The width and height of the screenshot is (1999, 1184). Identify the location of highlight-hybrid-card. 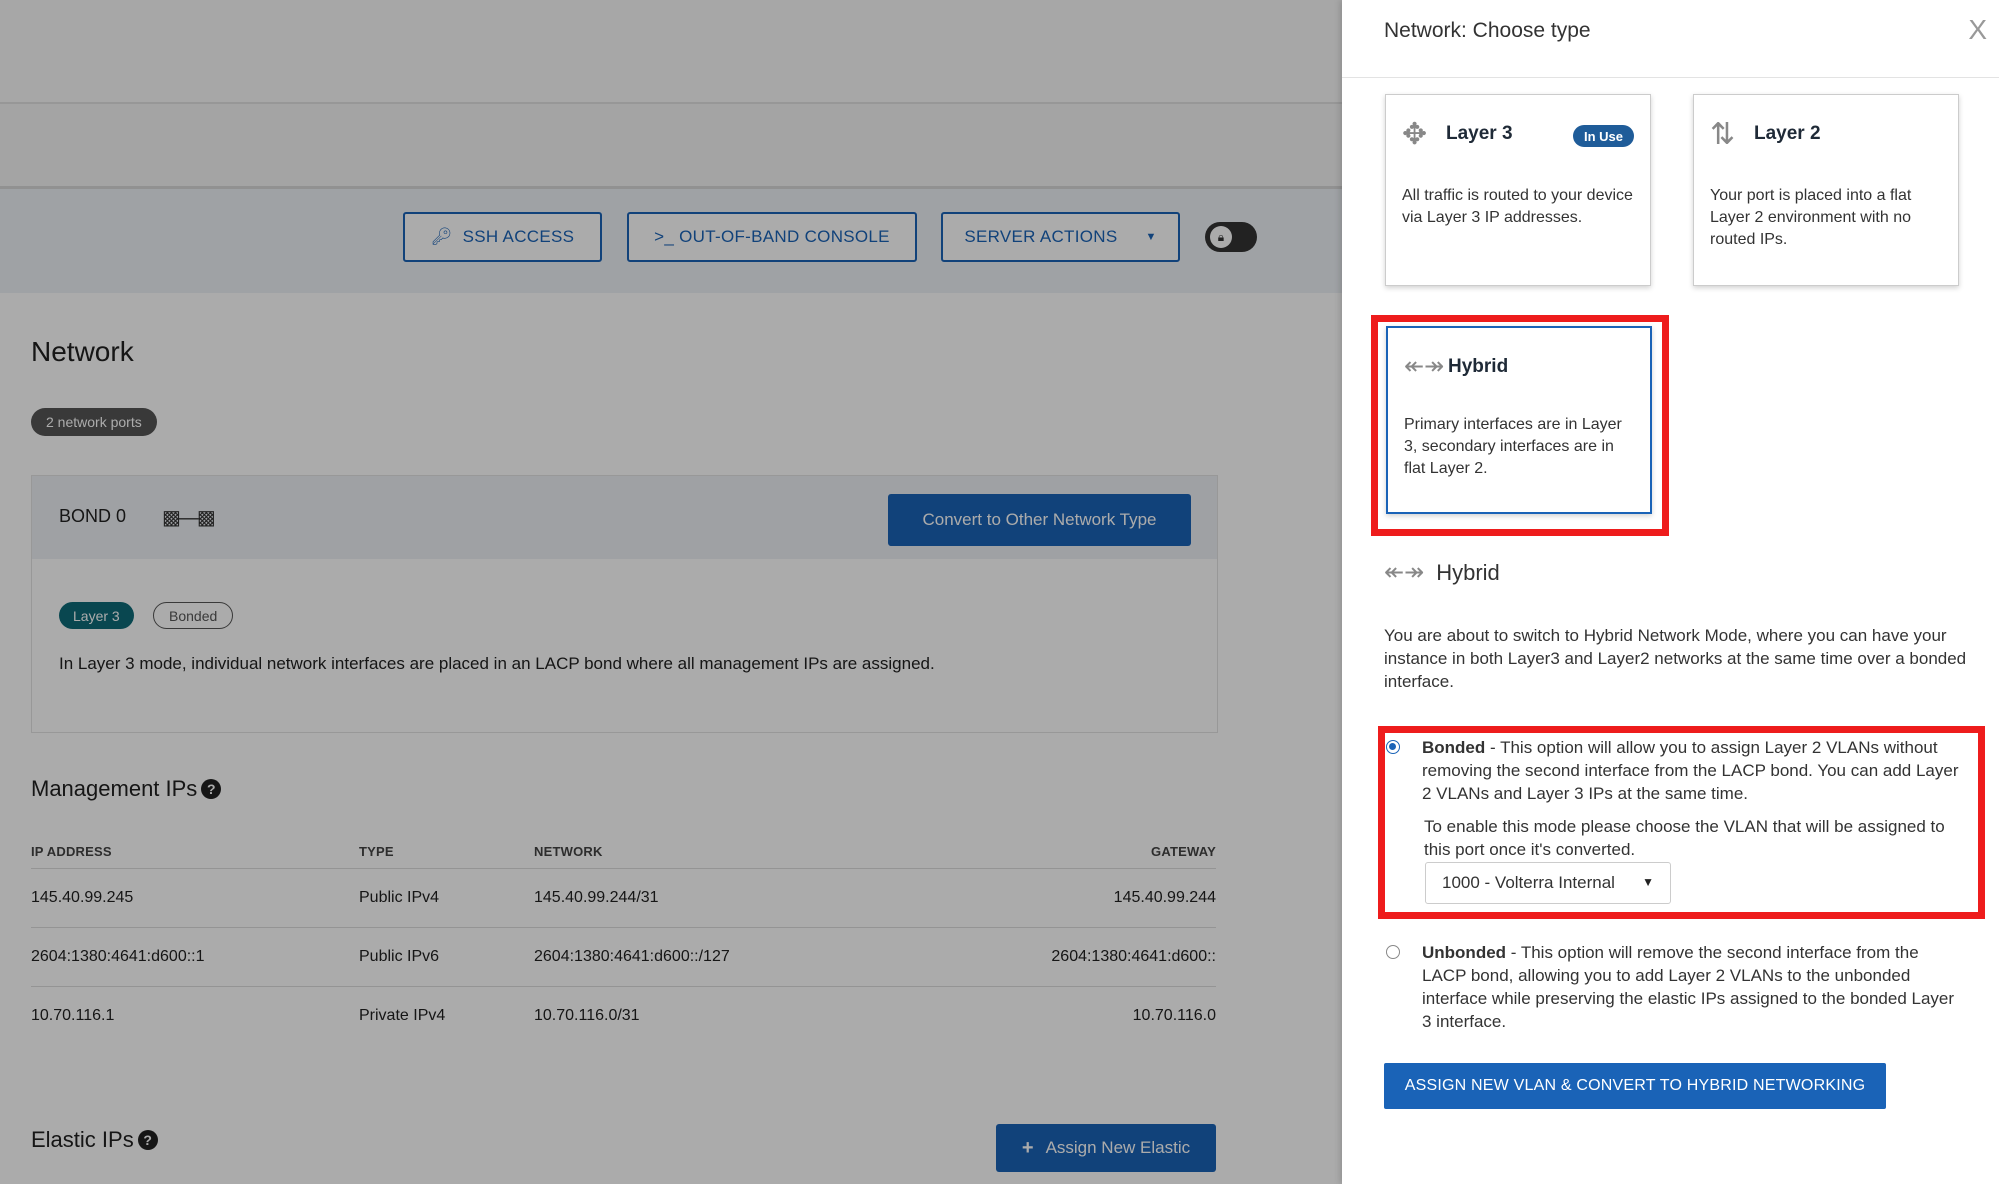
(1520, 425).